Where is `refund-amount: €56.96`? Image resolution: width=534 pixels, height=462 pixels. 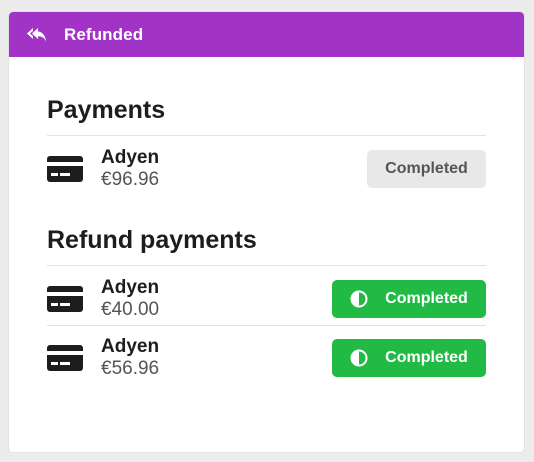
refund-amount: €56.96 is located at coordinates (130, 368).